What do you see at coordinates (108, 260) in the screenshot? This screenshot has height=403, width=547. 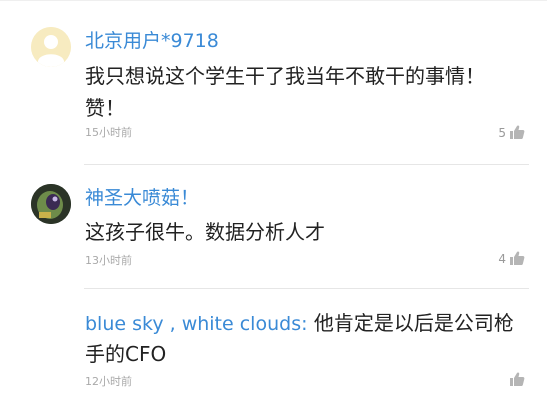 I see `comment-timestamp: 13小时前` at bounding box center [108, 260].